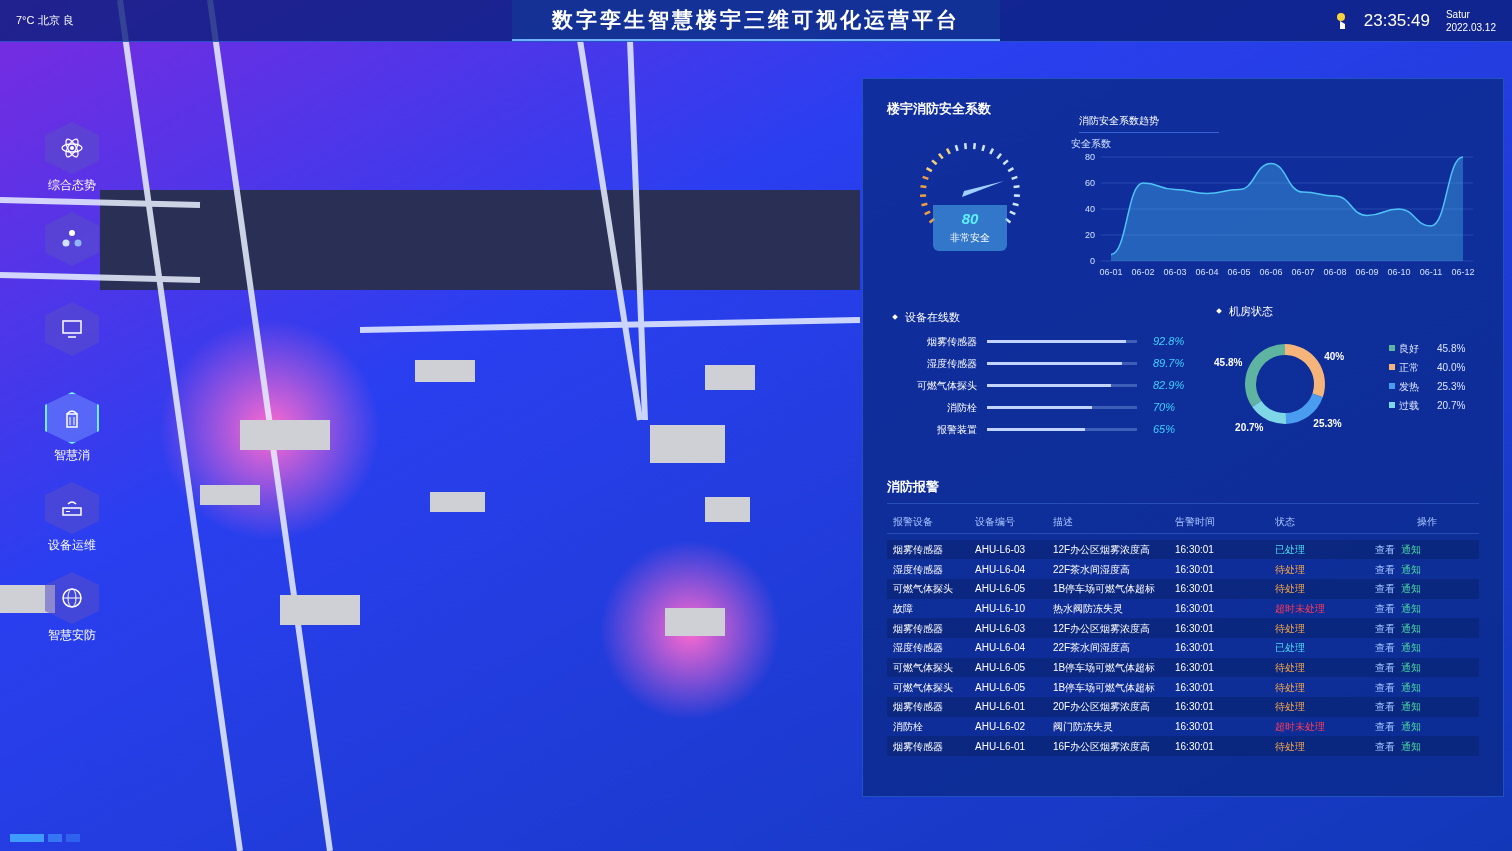 This screenshot has height=851, width=1512. What do you see at coordinates (1228, 362) in the screenshot?
I see `slice-label: 45.8%` at bounding box center [1228, 362].